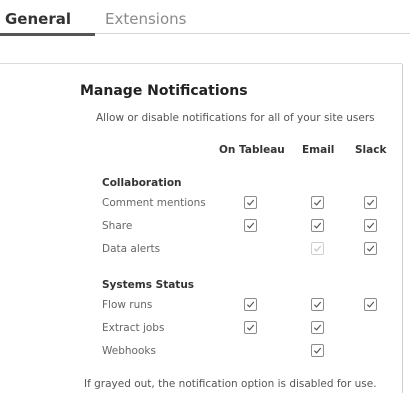 The width and height of the screenshot is (410, 393). I want to click on checkbox-comment-mentions-slack, so click(370, 202).